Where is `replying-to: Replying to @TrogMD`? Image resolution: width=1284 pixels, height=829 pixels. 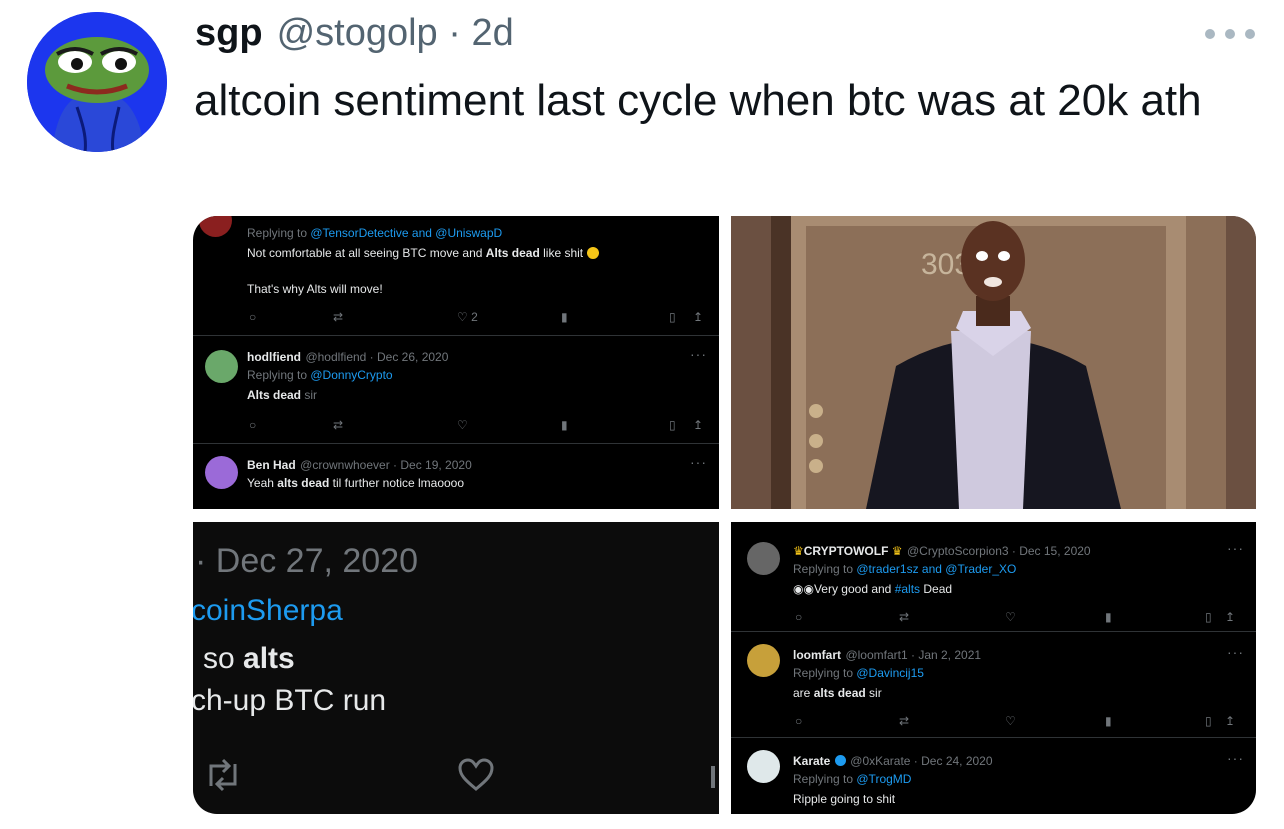 replying-to: Replying to @TrogMD is located at coordinates (852, 779).